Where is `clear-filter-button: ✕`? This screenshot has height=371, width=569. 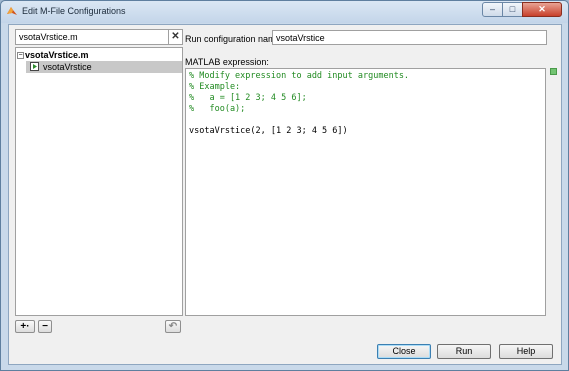 clear-filter-button: ✕ is located at coordinates (176, 37).